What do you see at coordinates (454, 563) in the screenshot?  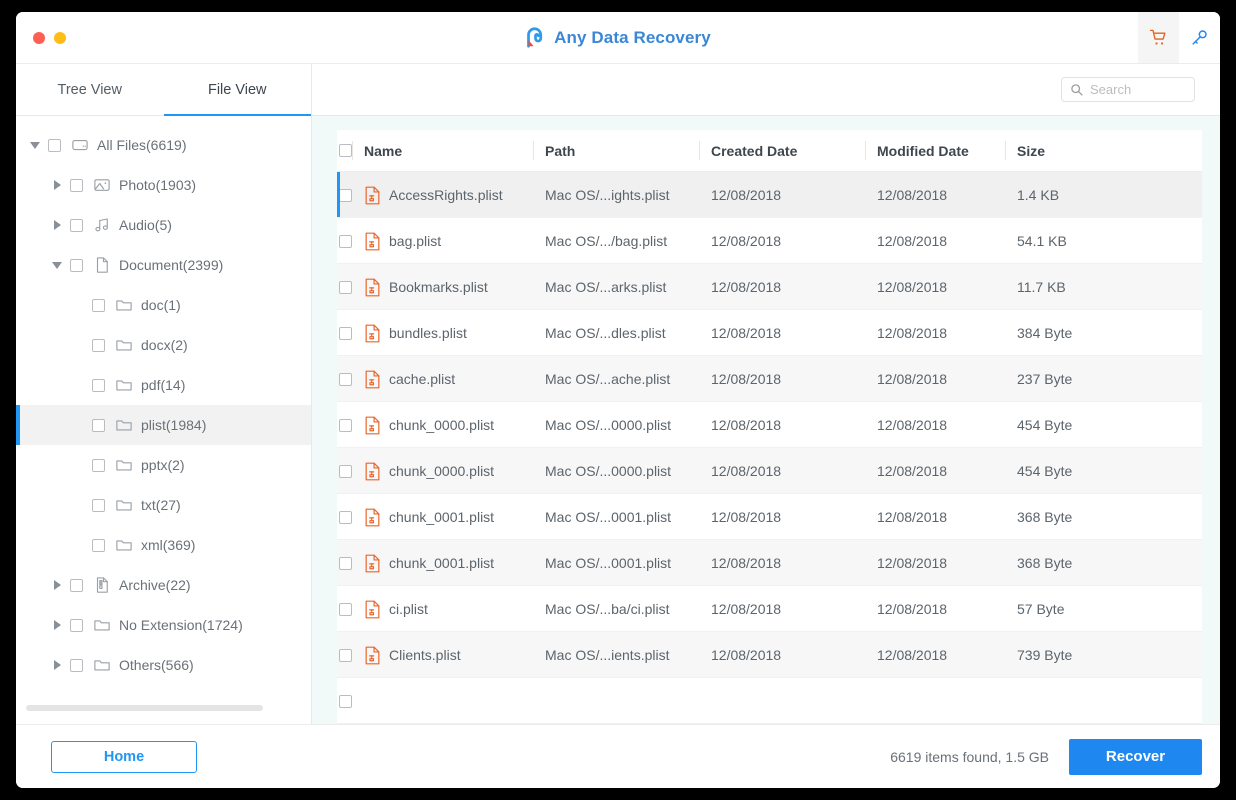 I see `file-name-cell: chunk_0001.plist` at bounding box center [454, 563].